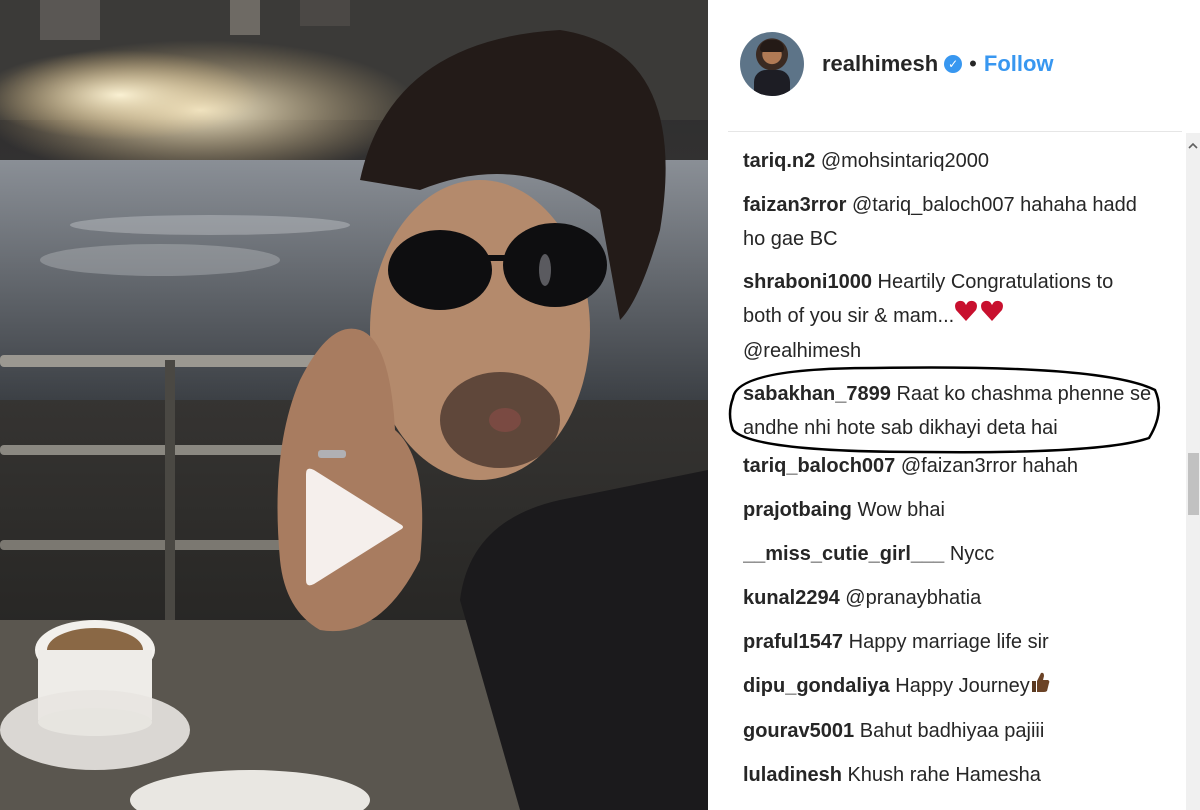  I want to click on comment-item: __miss_cutie_girl___ Nycc, so click(948, 554).